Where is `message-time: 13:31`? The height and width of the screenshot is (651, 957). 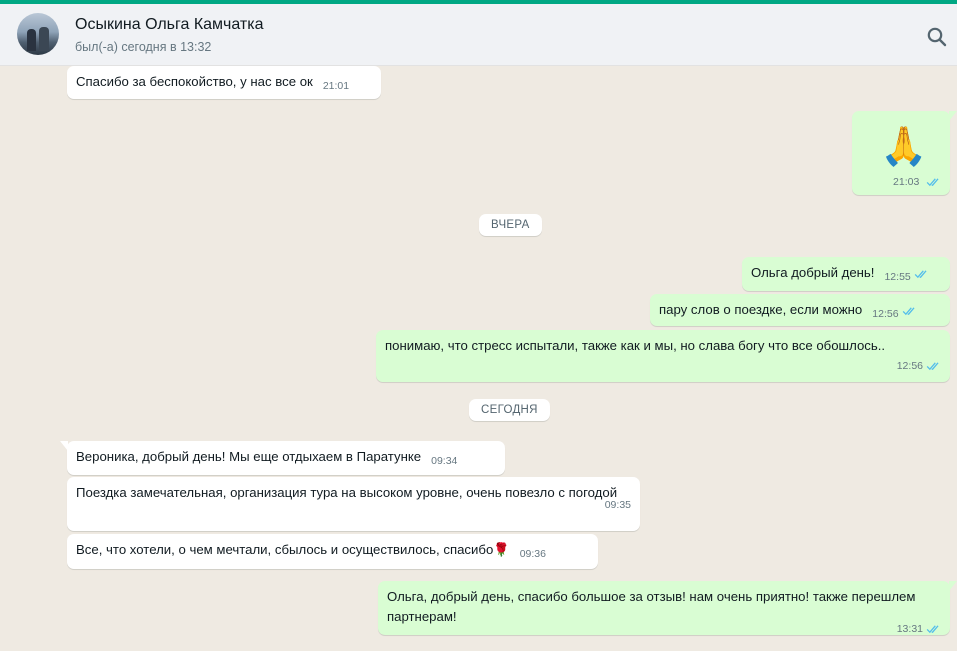
message-time: 13:31 is located at coordinates (909, 629).